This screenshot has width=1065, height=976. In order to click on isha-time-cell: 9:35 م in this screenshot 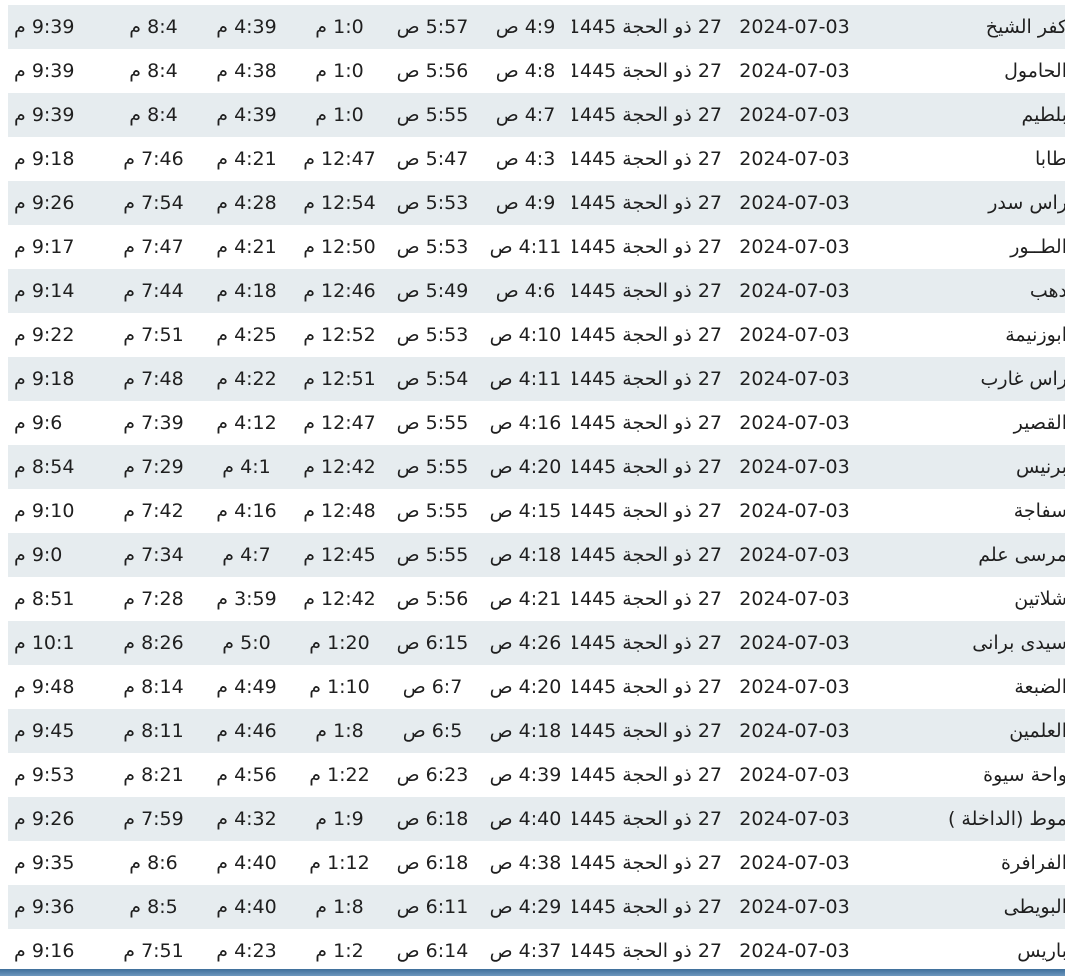, I will do `click(44, 863)`.